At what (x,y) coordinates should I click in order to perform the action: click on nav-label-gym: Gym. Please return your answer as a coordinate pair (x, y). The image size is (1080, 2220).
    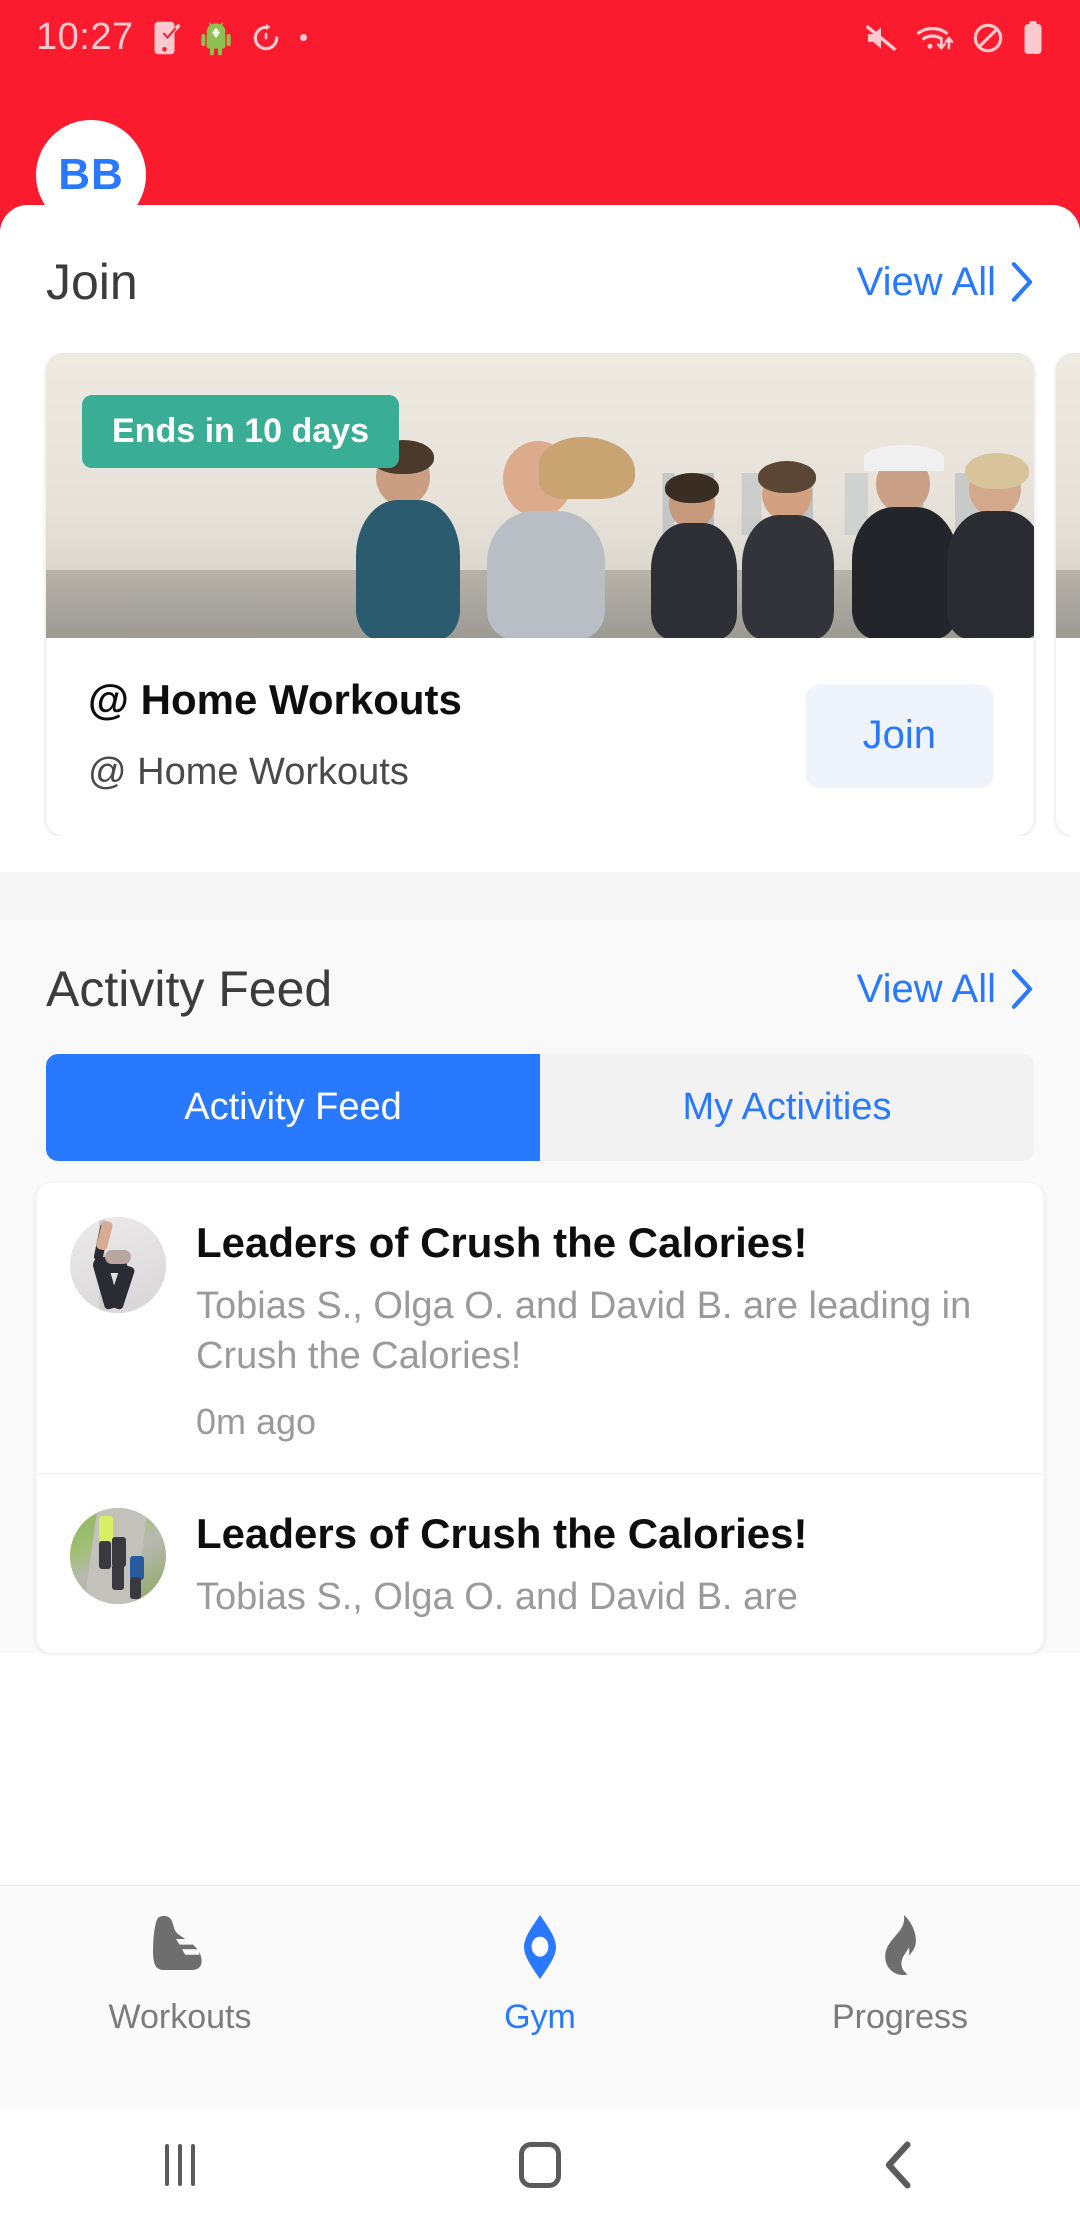
    Looking at the image, I should click on (540, 2017).